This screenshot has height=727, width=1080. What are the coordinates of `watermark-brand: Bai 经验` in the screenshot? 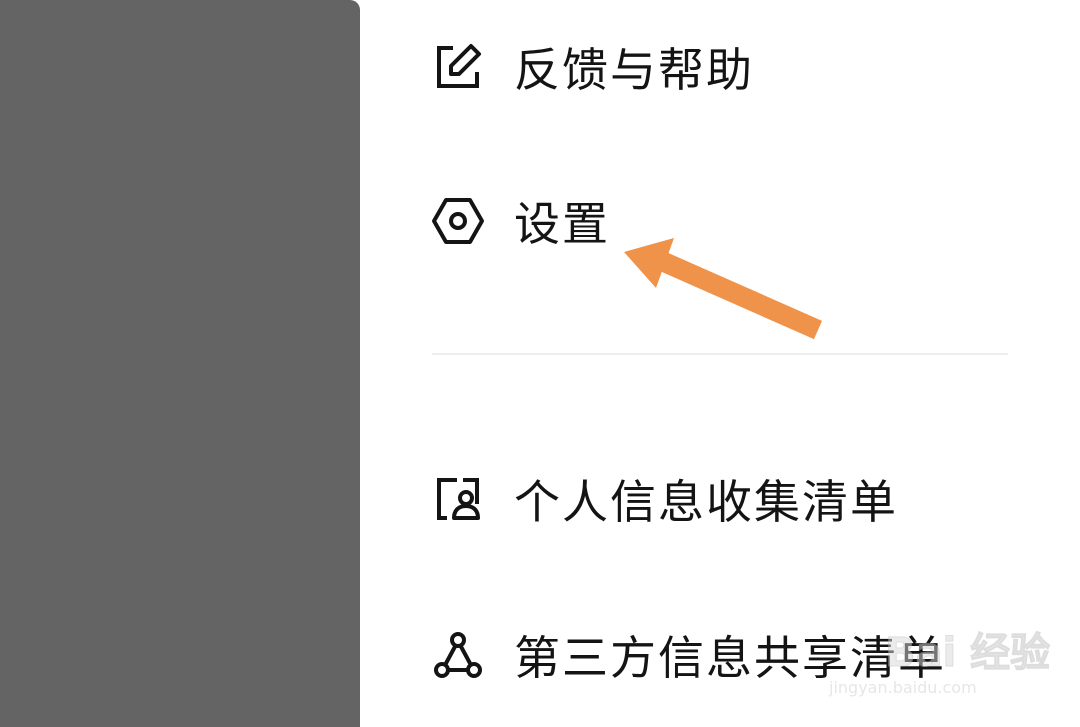 It's located at (967, 653).